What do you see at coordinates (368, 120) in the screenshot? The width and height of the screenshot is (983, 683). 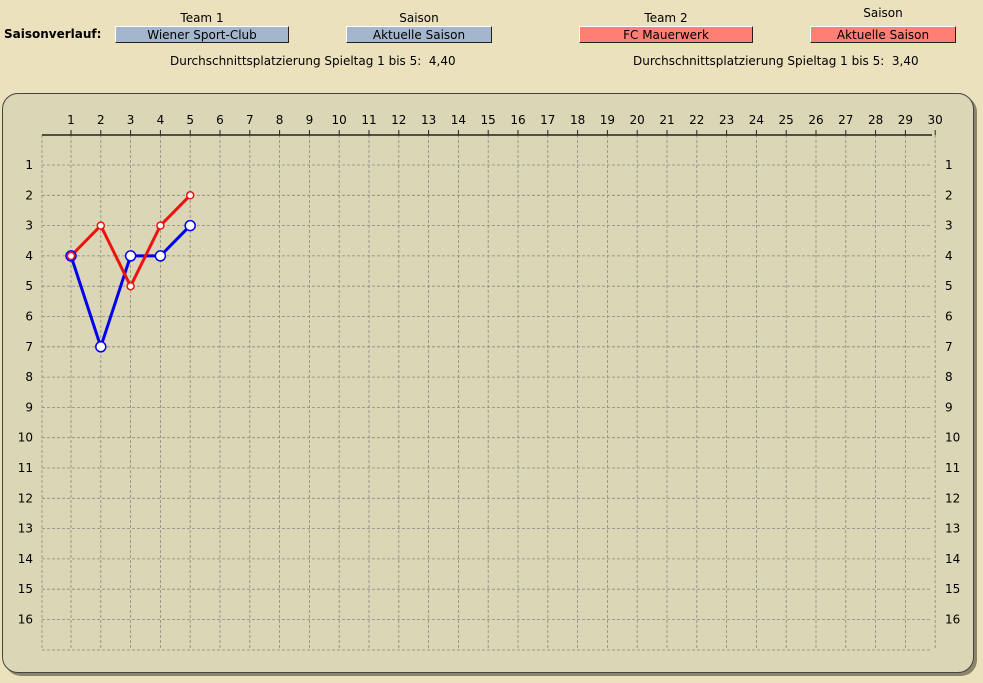 I see `x-tick-label: 11` at bounding box center [368, 120].